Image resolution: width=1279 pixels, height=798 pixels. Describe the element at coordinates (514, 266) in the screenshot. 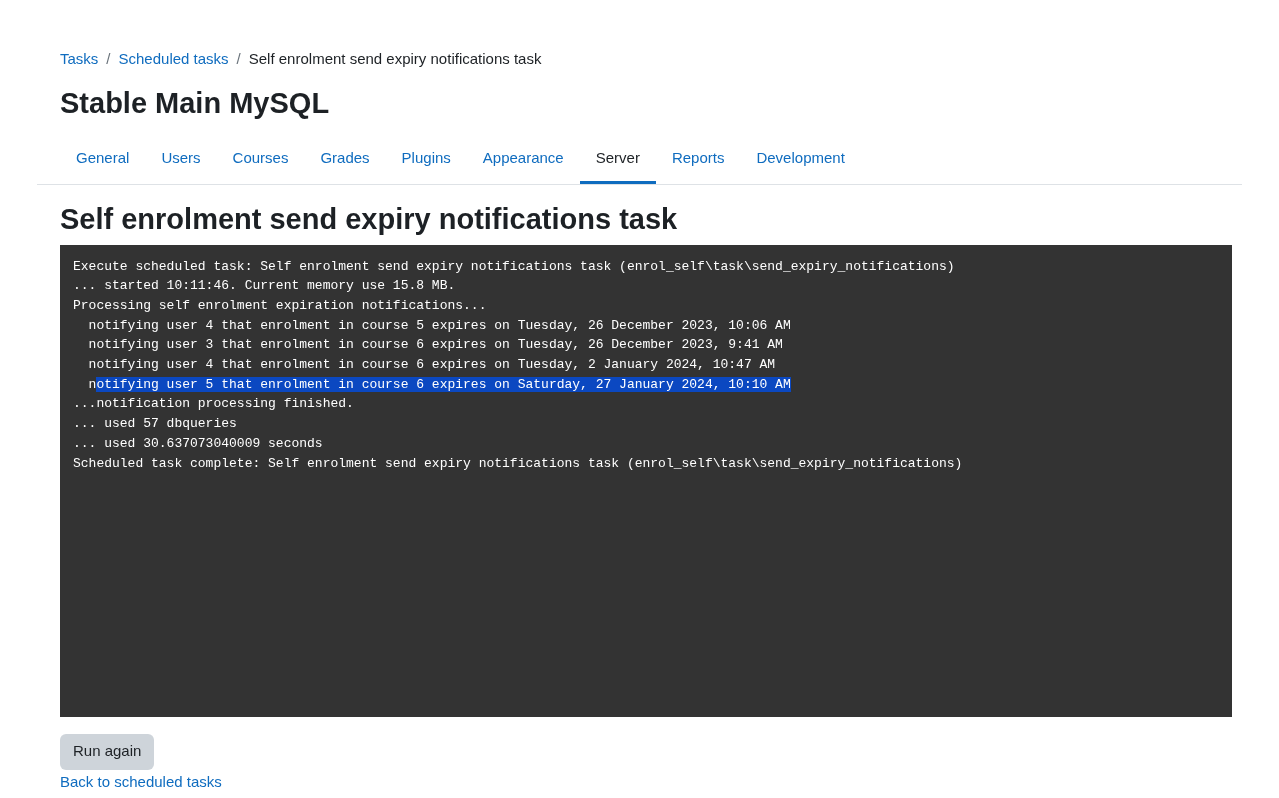

I see `console-line: Execute scheduled task: Self enrolment send expiry notifications task (enrol_self\task\send_expiry_notifications)` at that location.